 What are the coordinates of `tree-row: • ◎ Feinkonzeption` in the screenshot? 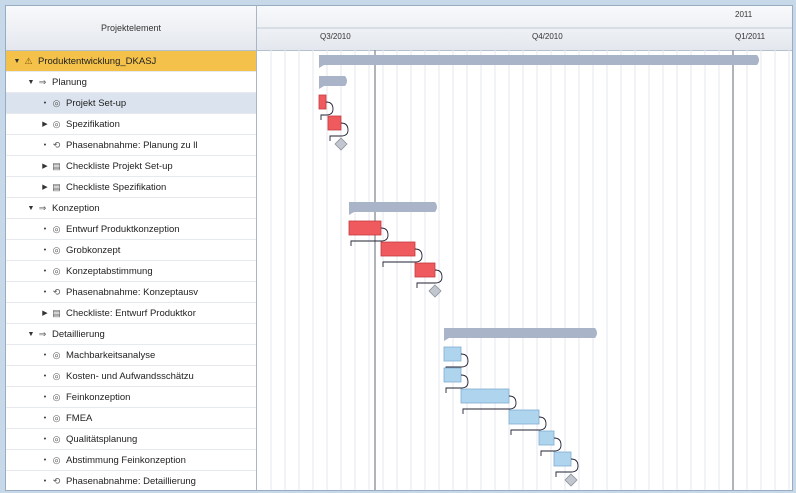 It's located at (131, 397).